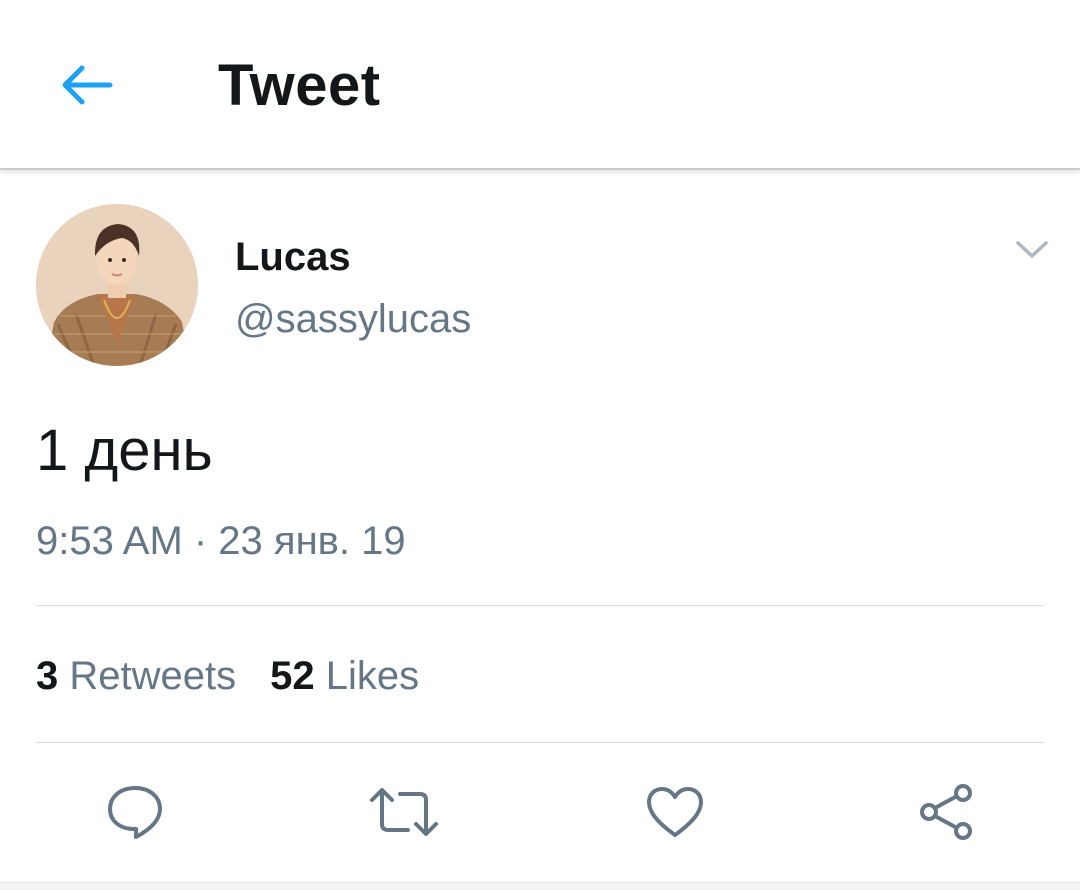 The width and height of the screenshot is (1080, 890). I want to click on retweets-count: 3, so click(47, 676).